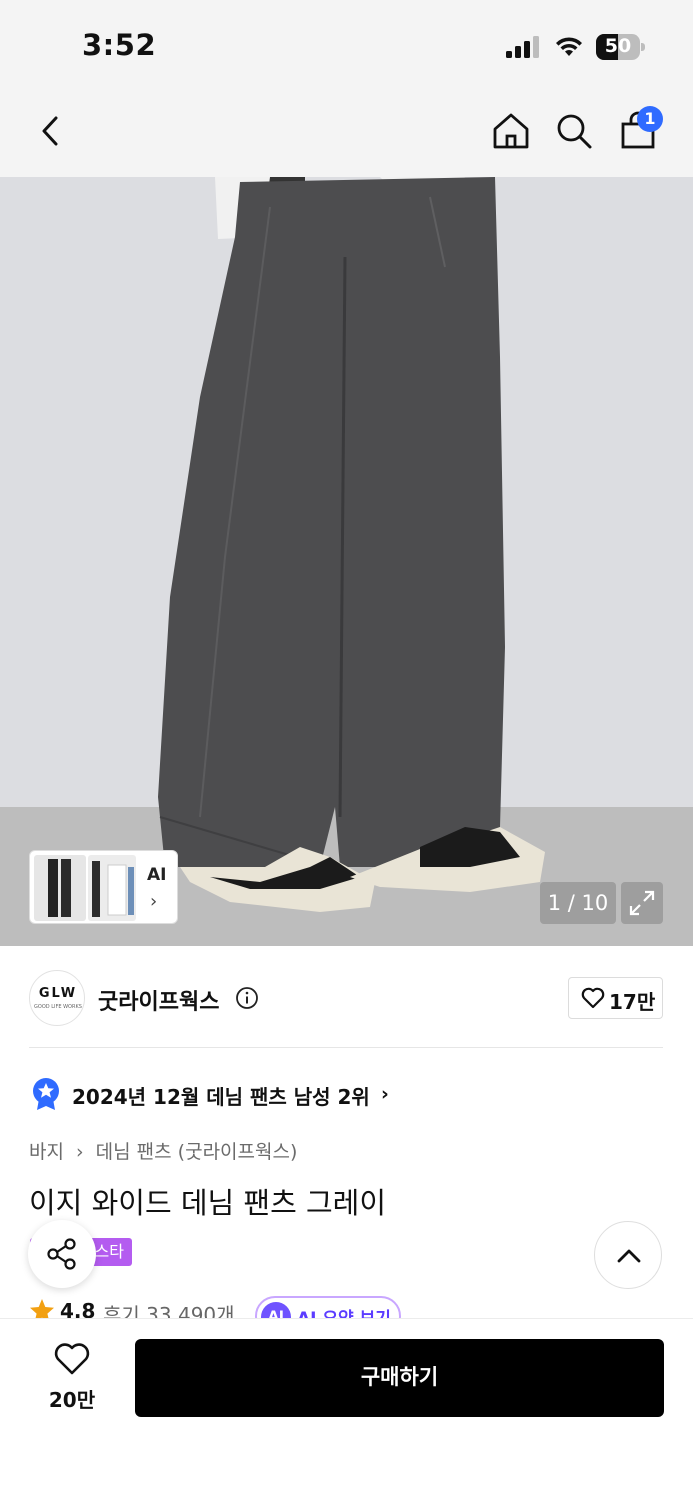  I want to click on wifi-icon, so click(569, 46).